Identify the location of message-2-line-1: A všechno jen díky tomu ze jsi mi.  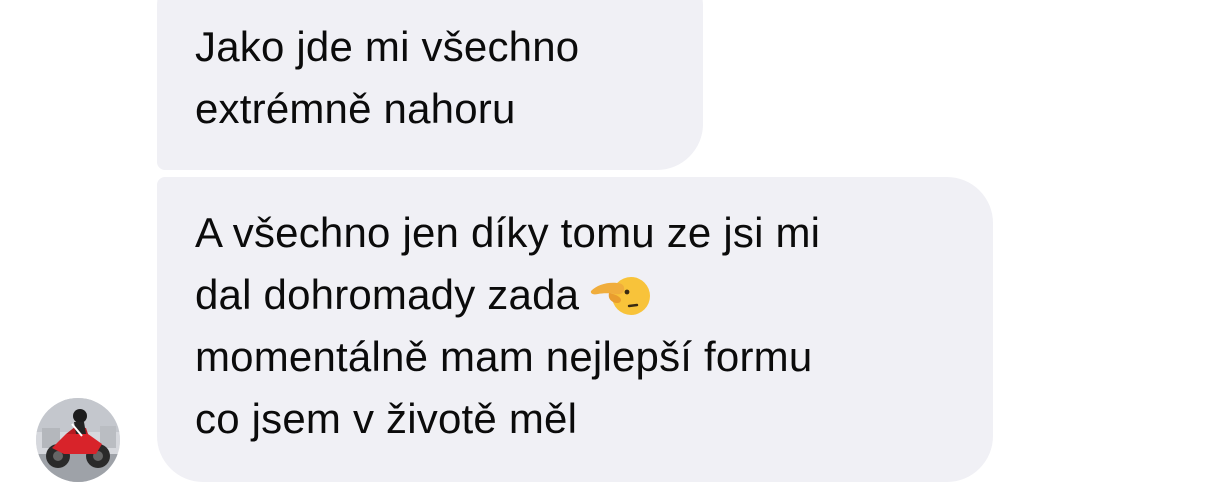
(508, 232).